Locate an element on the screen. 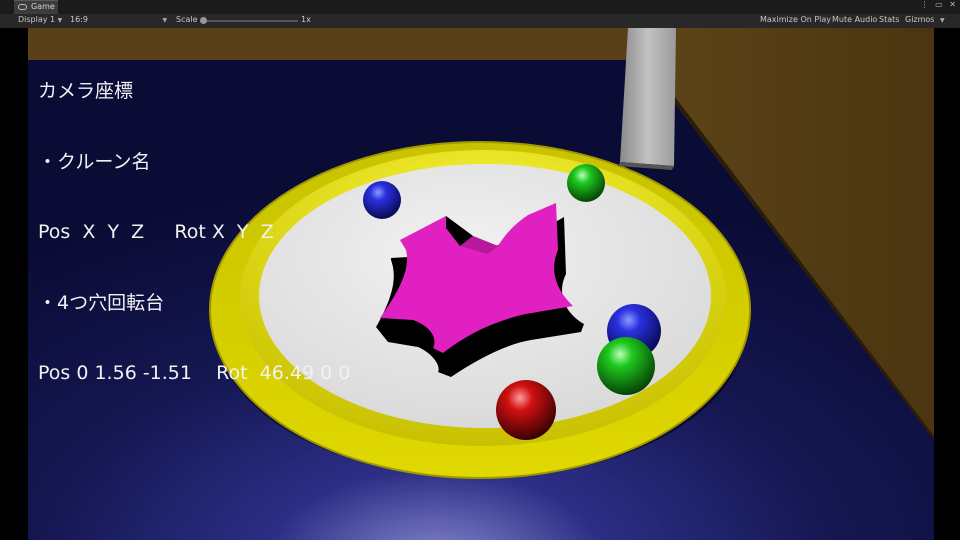  stats-toggle: Stats is located at coordinates (889, 19).